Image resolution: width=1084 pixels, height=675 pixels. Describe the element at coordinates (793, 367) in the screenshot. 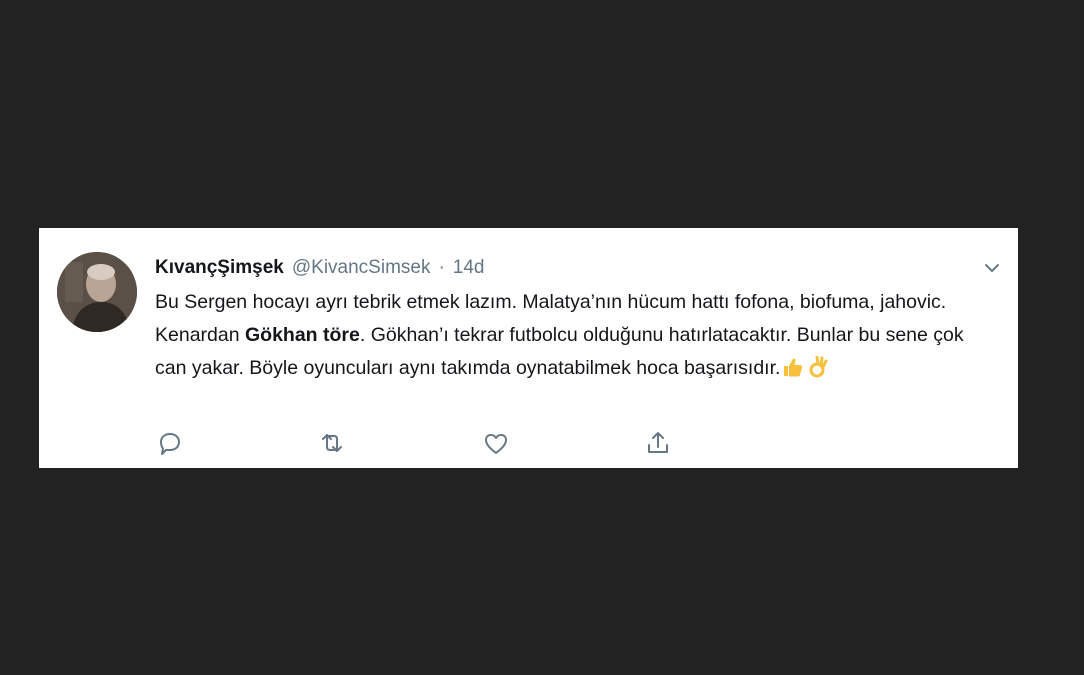

I see `thumbs-up-emoji` at that location.